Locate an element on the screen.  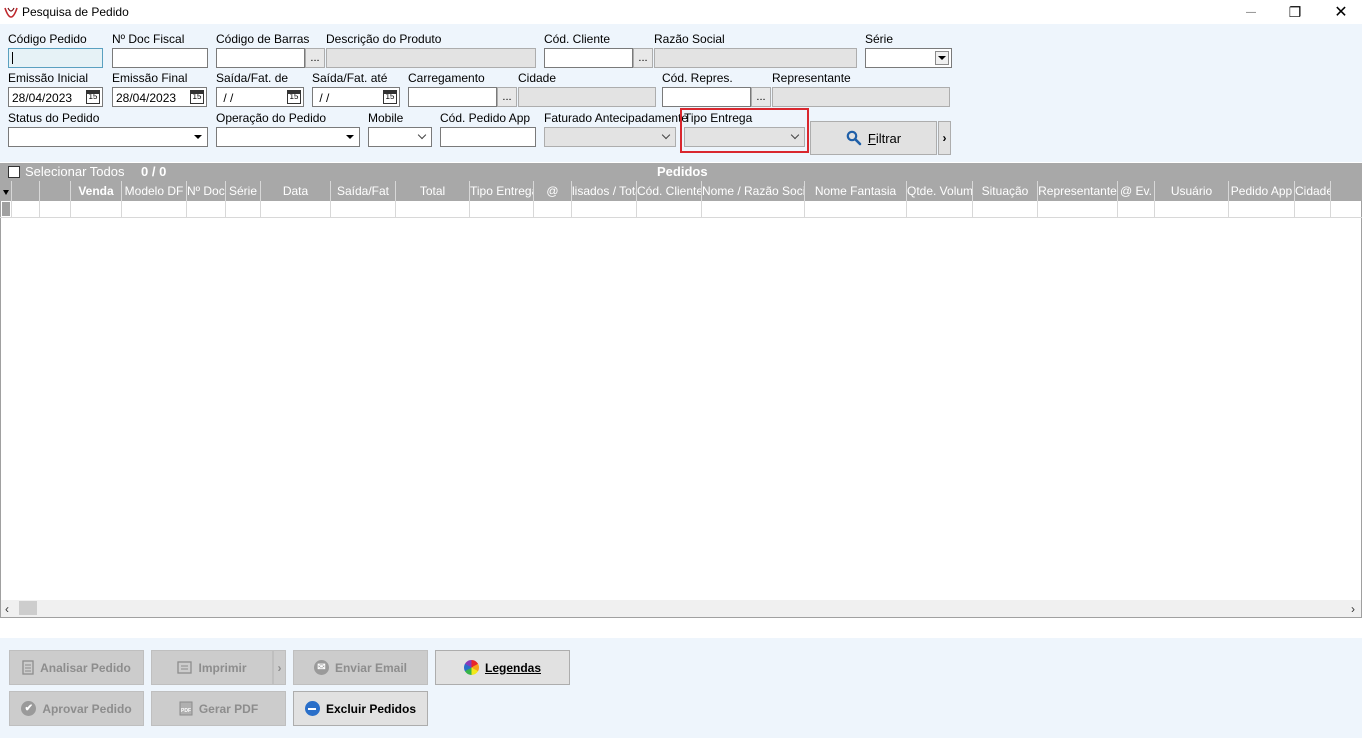
column-header: Pedido App is located at coordinates (1262, 191).